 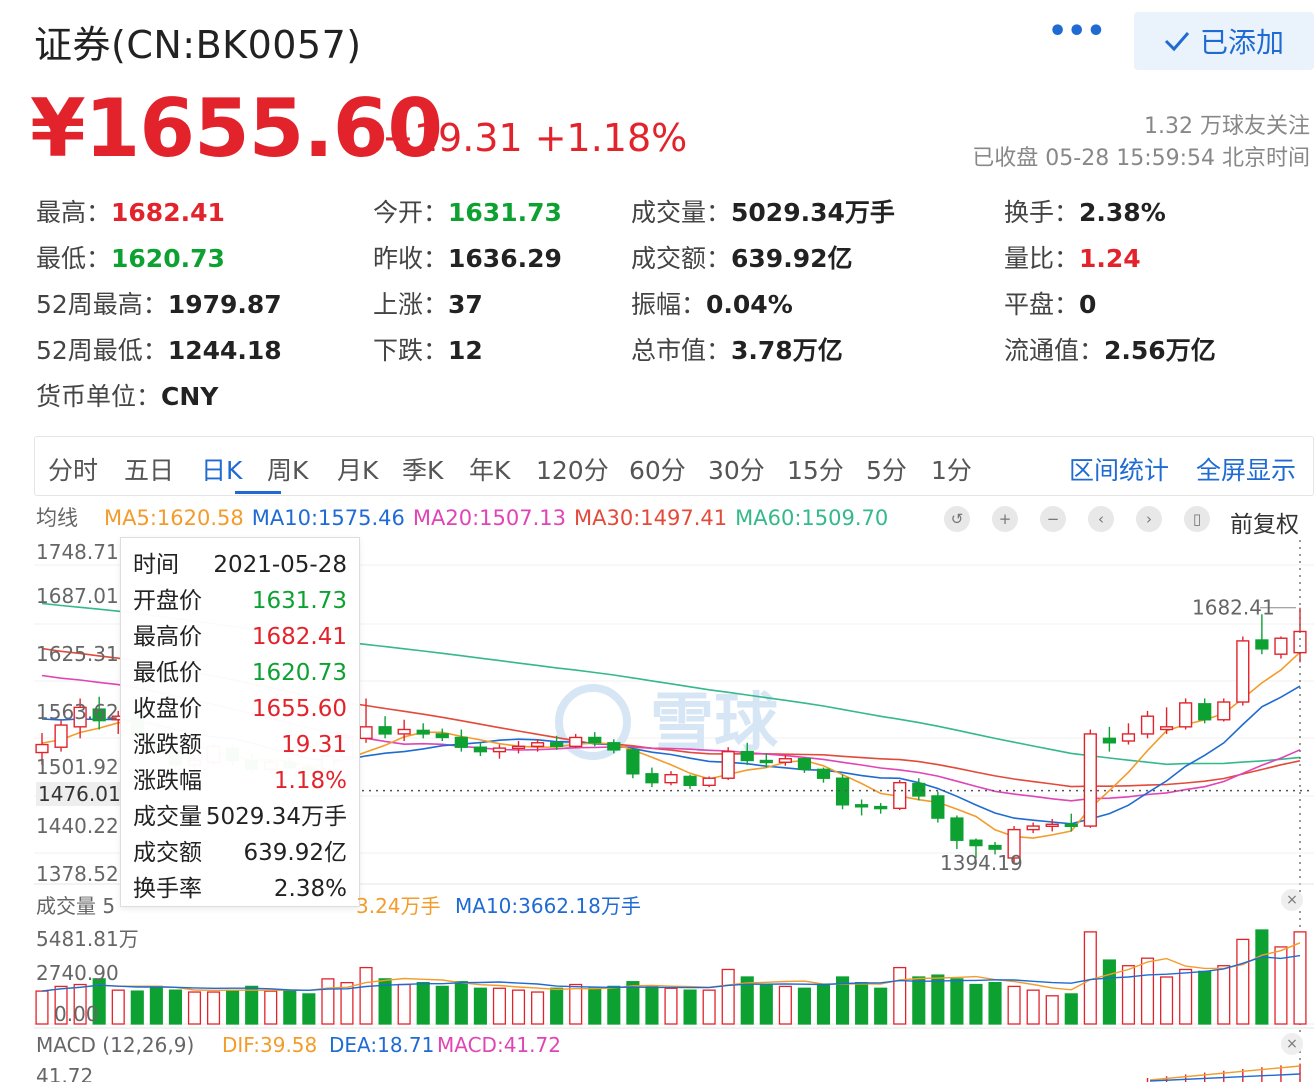 I want to click on tooltip-label: 最低价, so click(x=167, y=673).